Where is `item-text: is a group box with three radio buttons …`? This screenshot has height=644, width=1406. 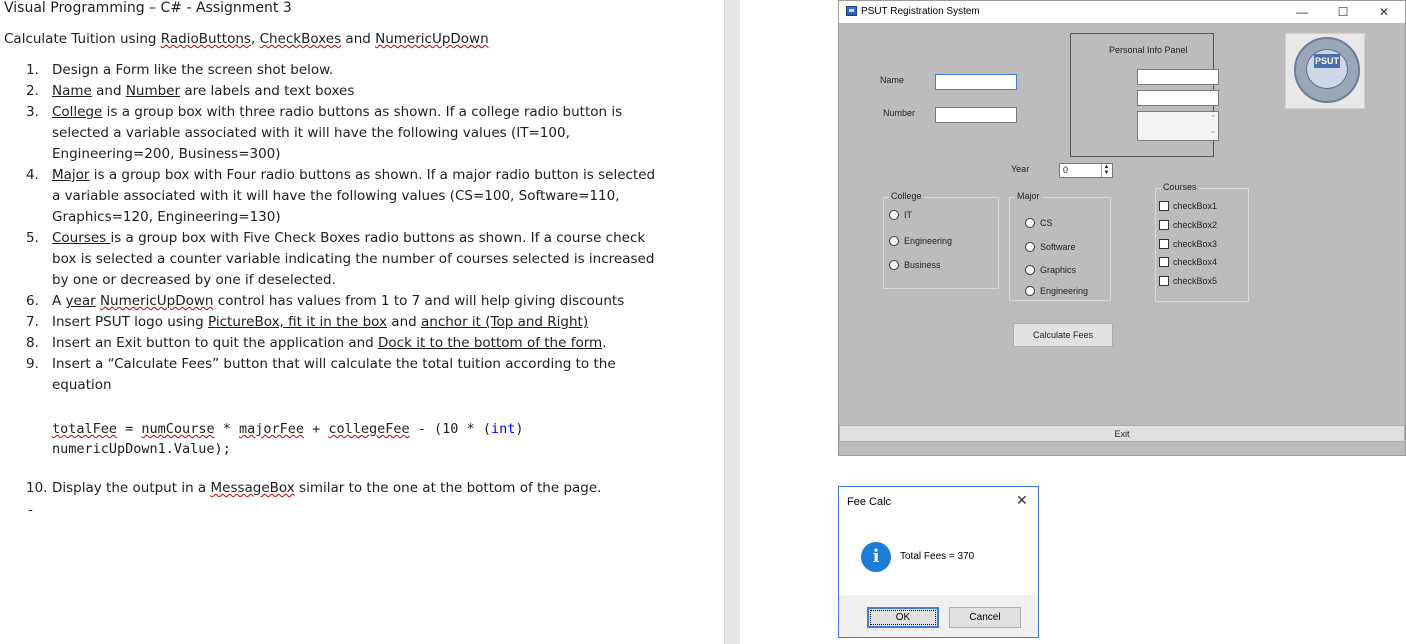 item-text: is a group box with three radio buttons … is located at coordinates (337, 133).